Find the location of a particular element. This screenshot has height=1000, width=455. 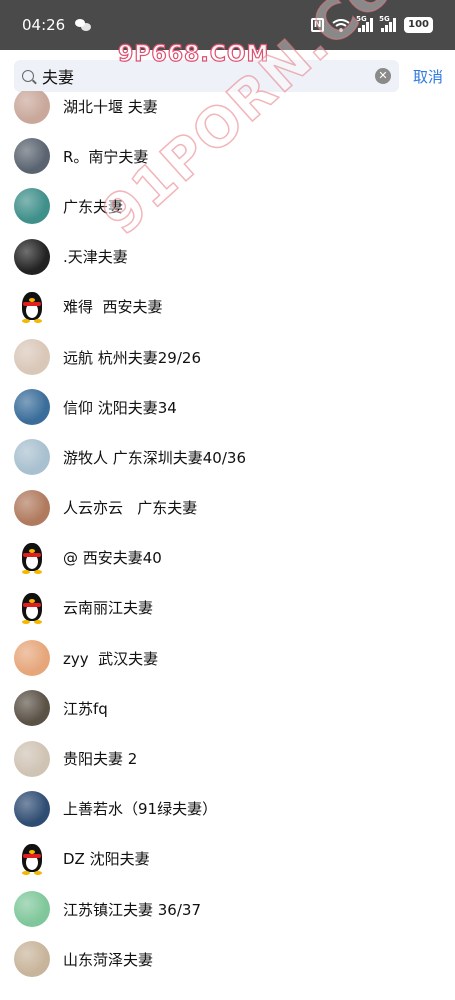

list-item-label: 江苏镇江夫妻 36/37 is located at coordinates (132, 909).